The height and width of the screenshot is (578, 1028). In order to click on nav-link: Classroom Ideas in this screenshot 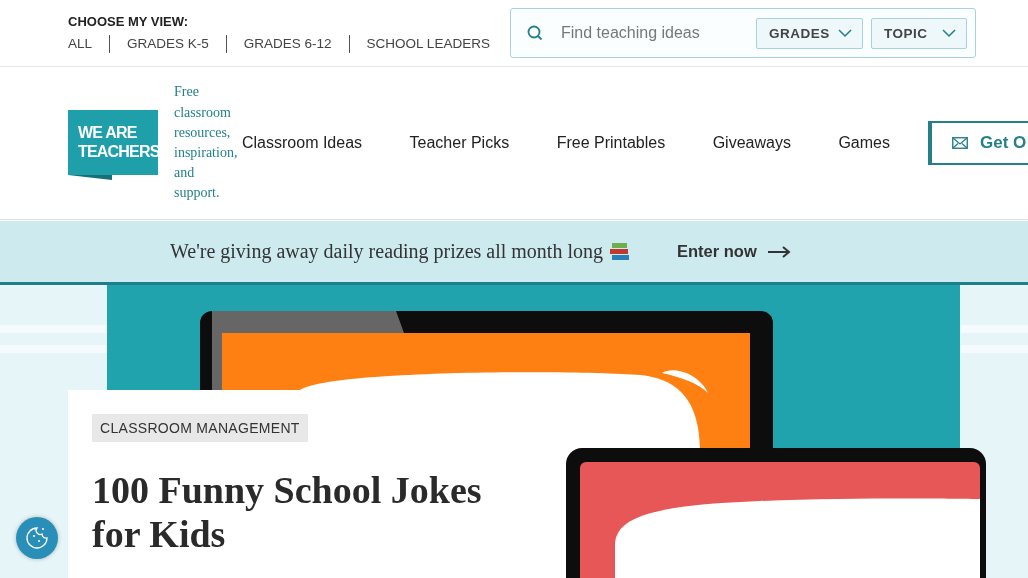, I will do `click(302, 143)`.